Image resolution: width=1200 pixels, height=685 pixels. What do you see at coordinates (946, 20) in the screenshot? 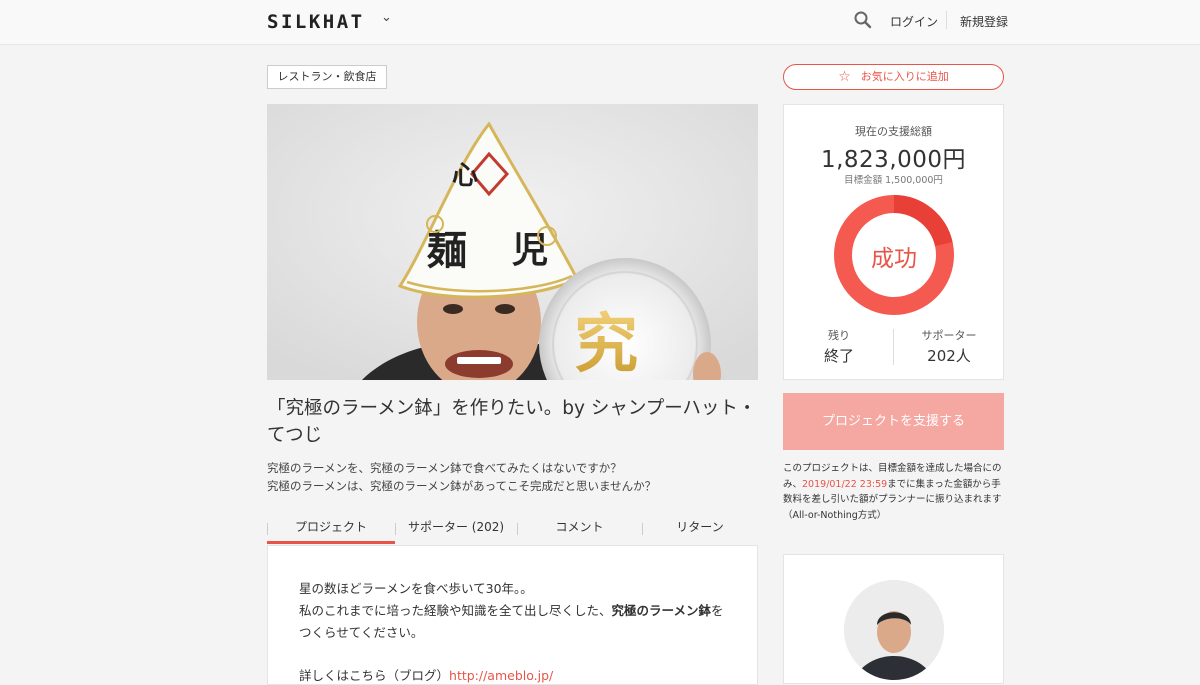
I see `header-divider` at bounding box center [946, 20].